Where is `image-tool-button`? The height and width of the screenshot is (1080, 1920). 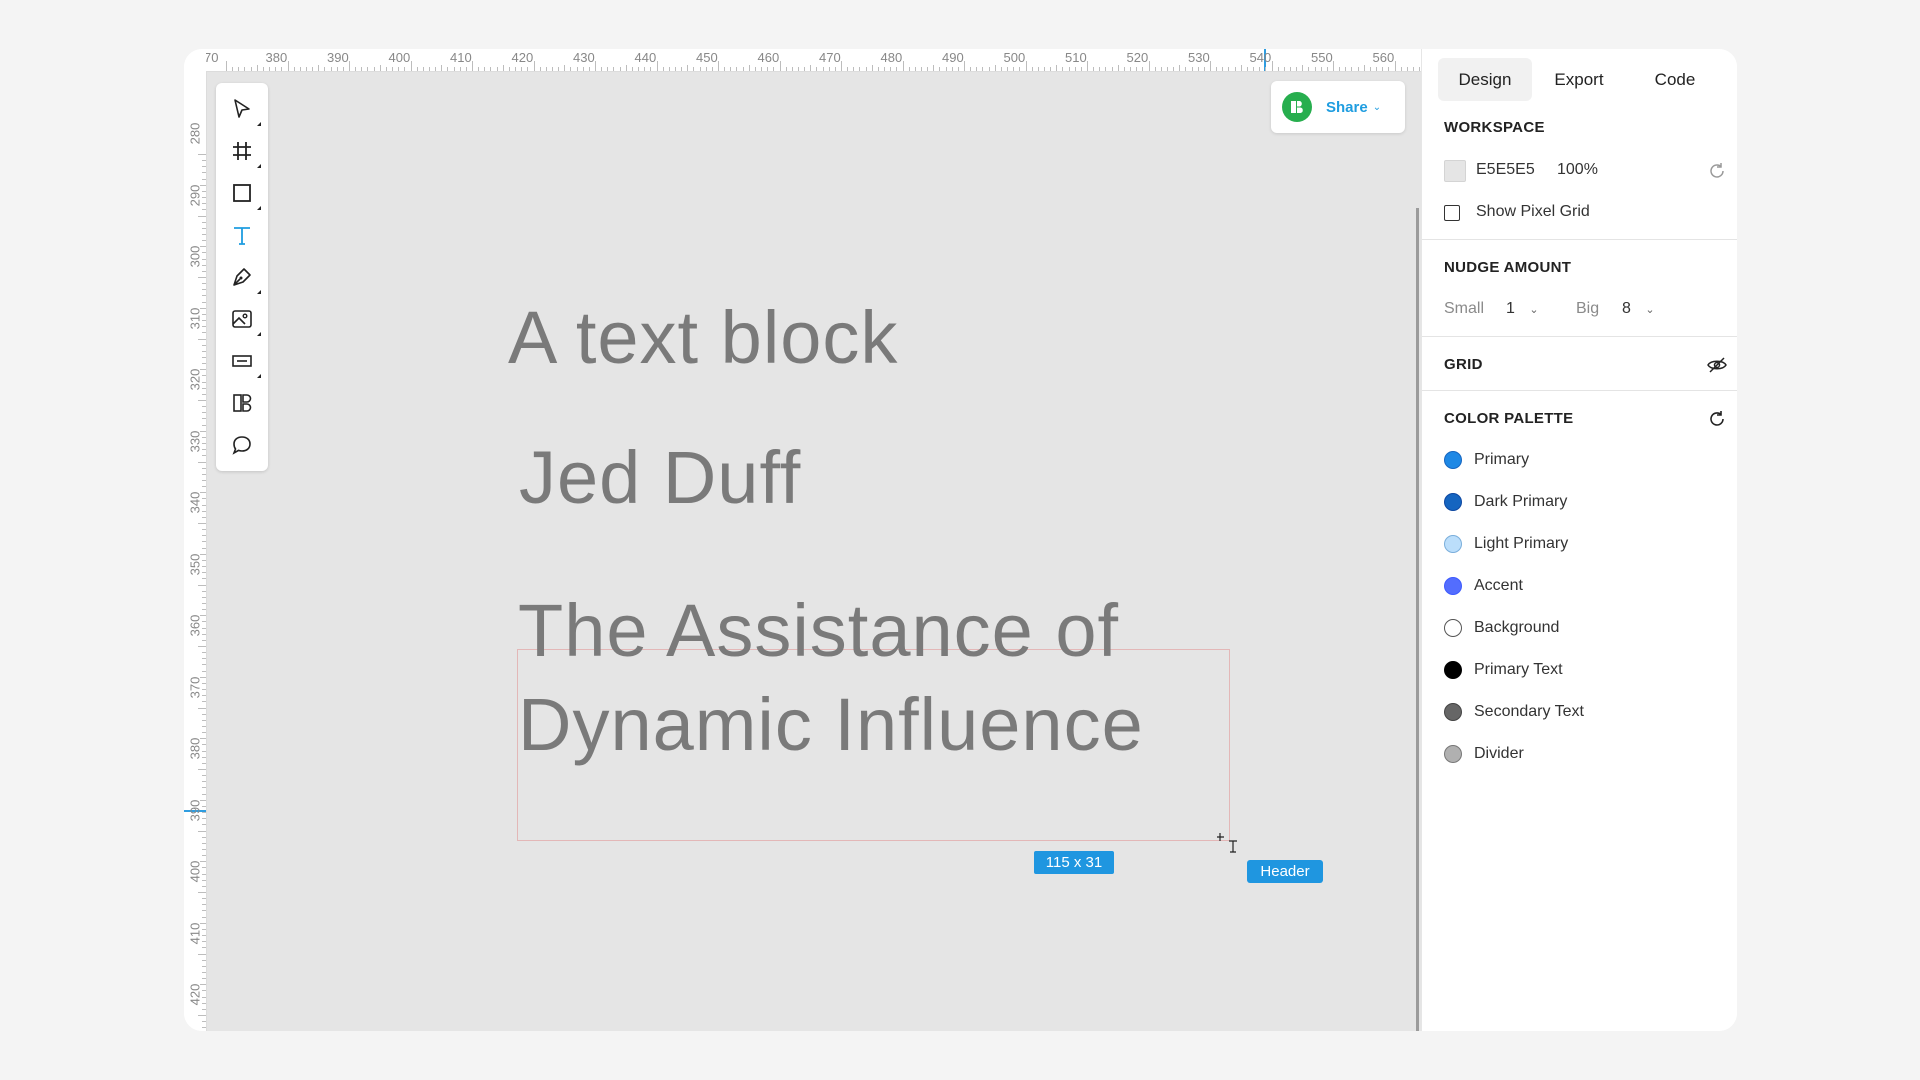 image-tool-button is located at coordinates (245, 321).